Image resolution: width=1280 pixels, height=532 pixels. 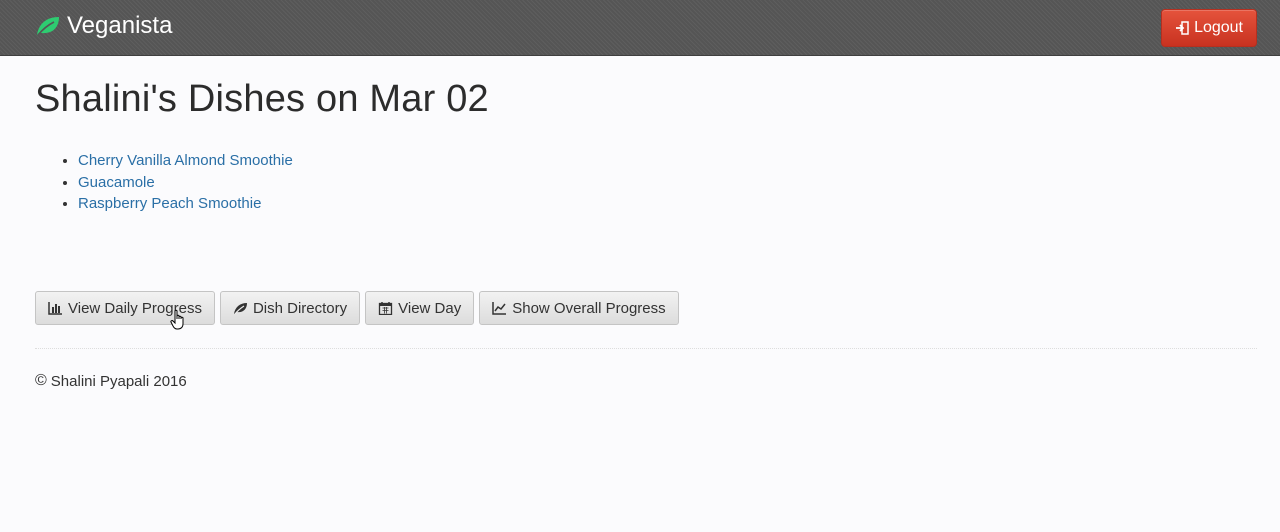 I want to click on view-day-button: View Day, so click(x=420, y=308).